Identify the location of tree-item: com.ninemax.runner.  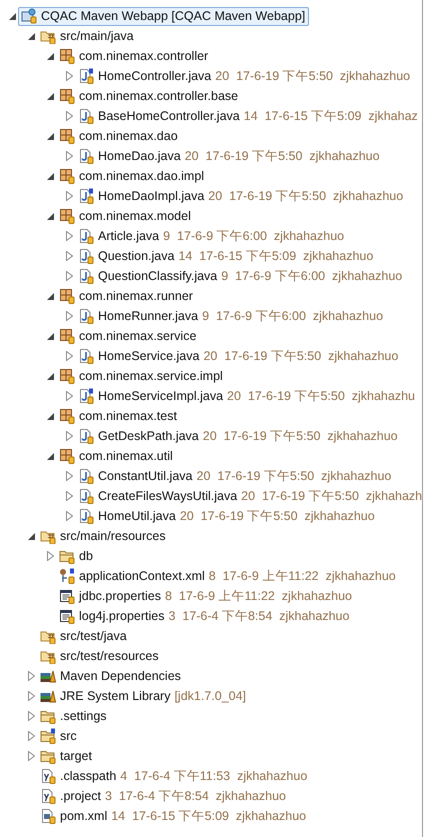
(126, 296).